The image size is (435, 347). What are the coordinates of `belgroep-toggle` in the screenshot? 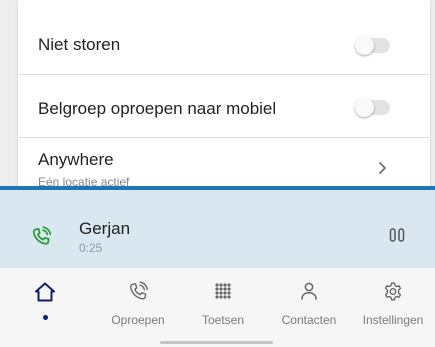 It's located at (372, 107).